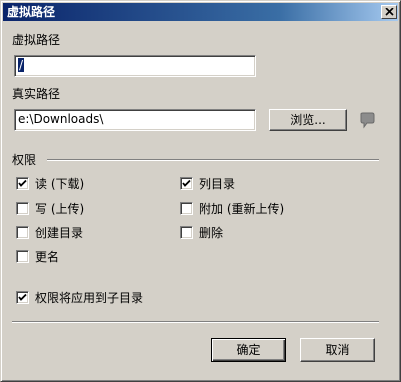 This screenshot has width=401, height=382. Describe the element at coordinates (135, 120) in the screenshot. I see `real-path-input: e:\Downloads\` at that location.